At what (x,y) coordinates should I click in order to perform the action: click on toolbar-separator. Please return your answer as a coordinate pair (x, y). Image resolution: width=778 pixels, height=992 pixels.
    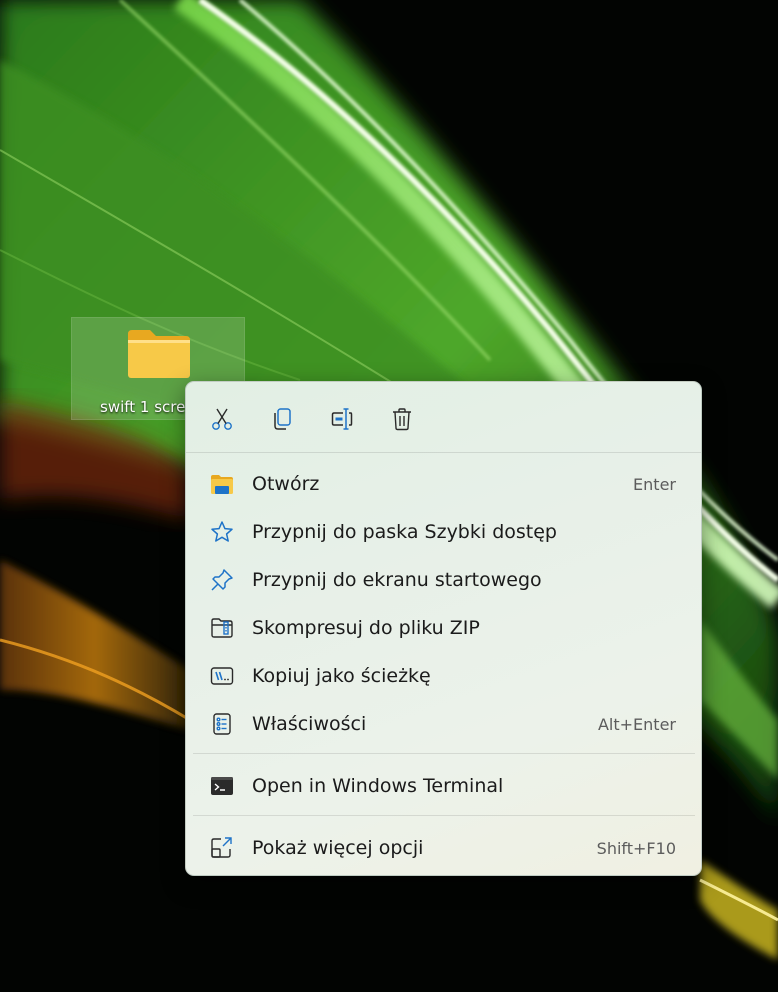
    Looking at the image, I should click on (443, 452).